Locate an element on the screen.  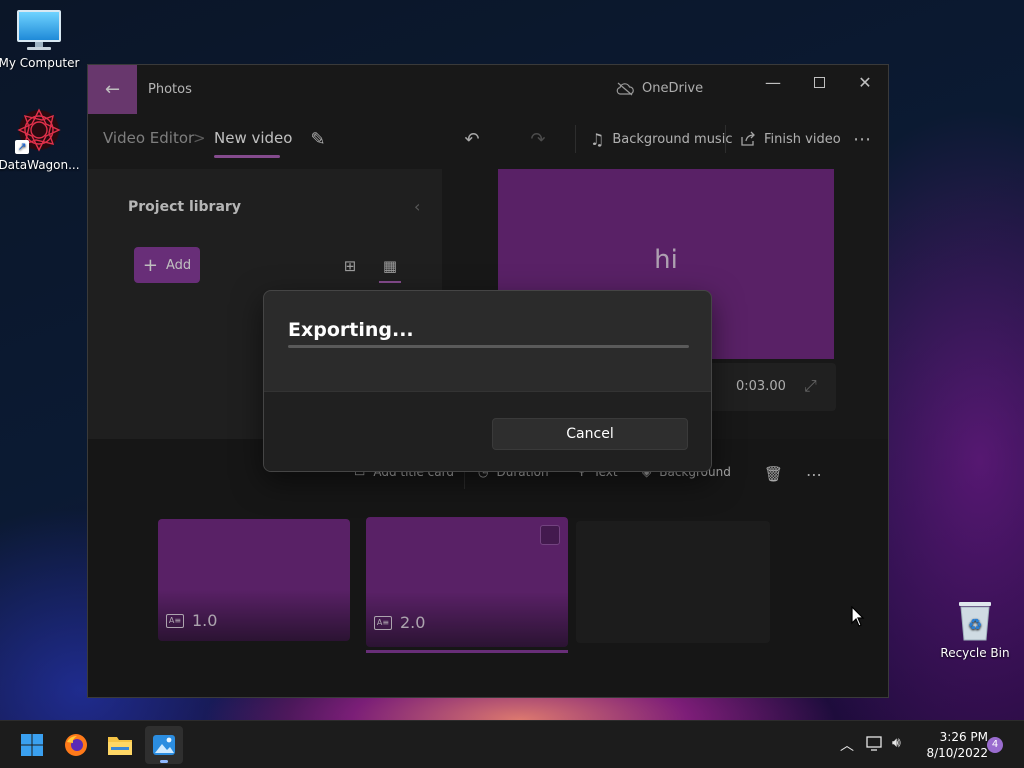
network-icon is located at coordinates (875, 744).